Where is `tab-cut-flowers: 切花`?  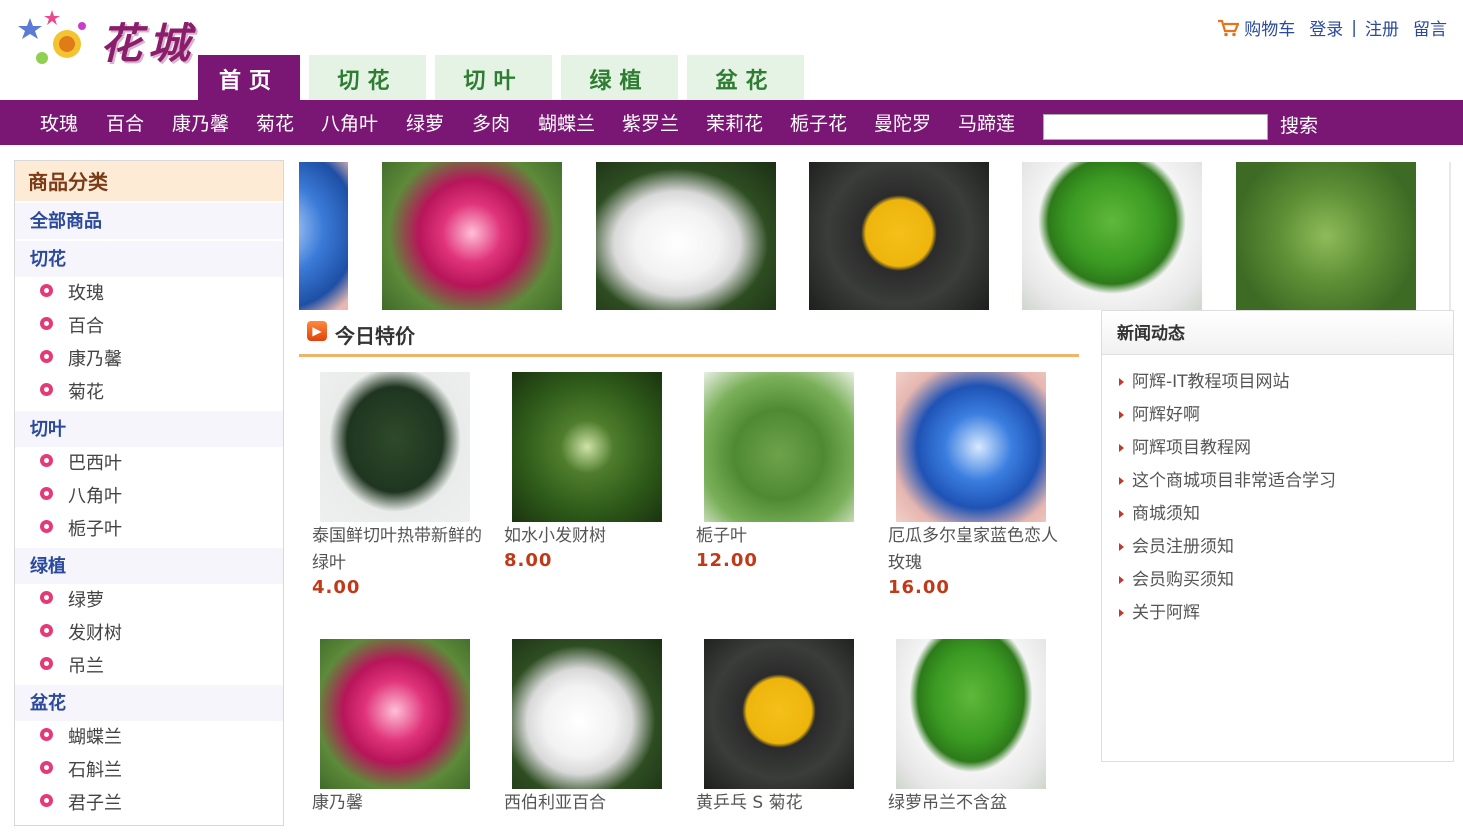
tab-cut-flowers: 切花 is located at coordinates (367, 78).